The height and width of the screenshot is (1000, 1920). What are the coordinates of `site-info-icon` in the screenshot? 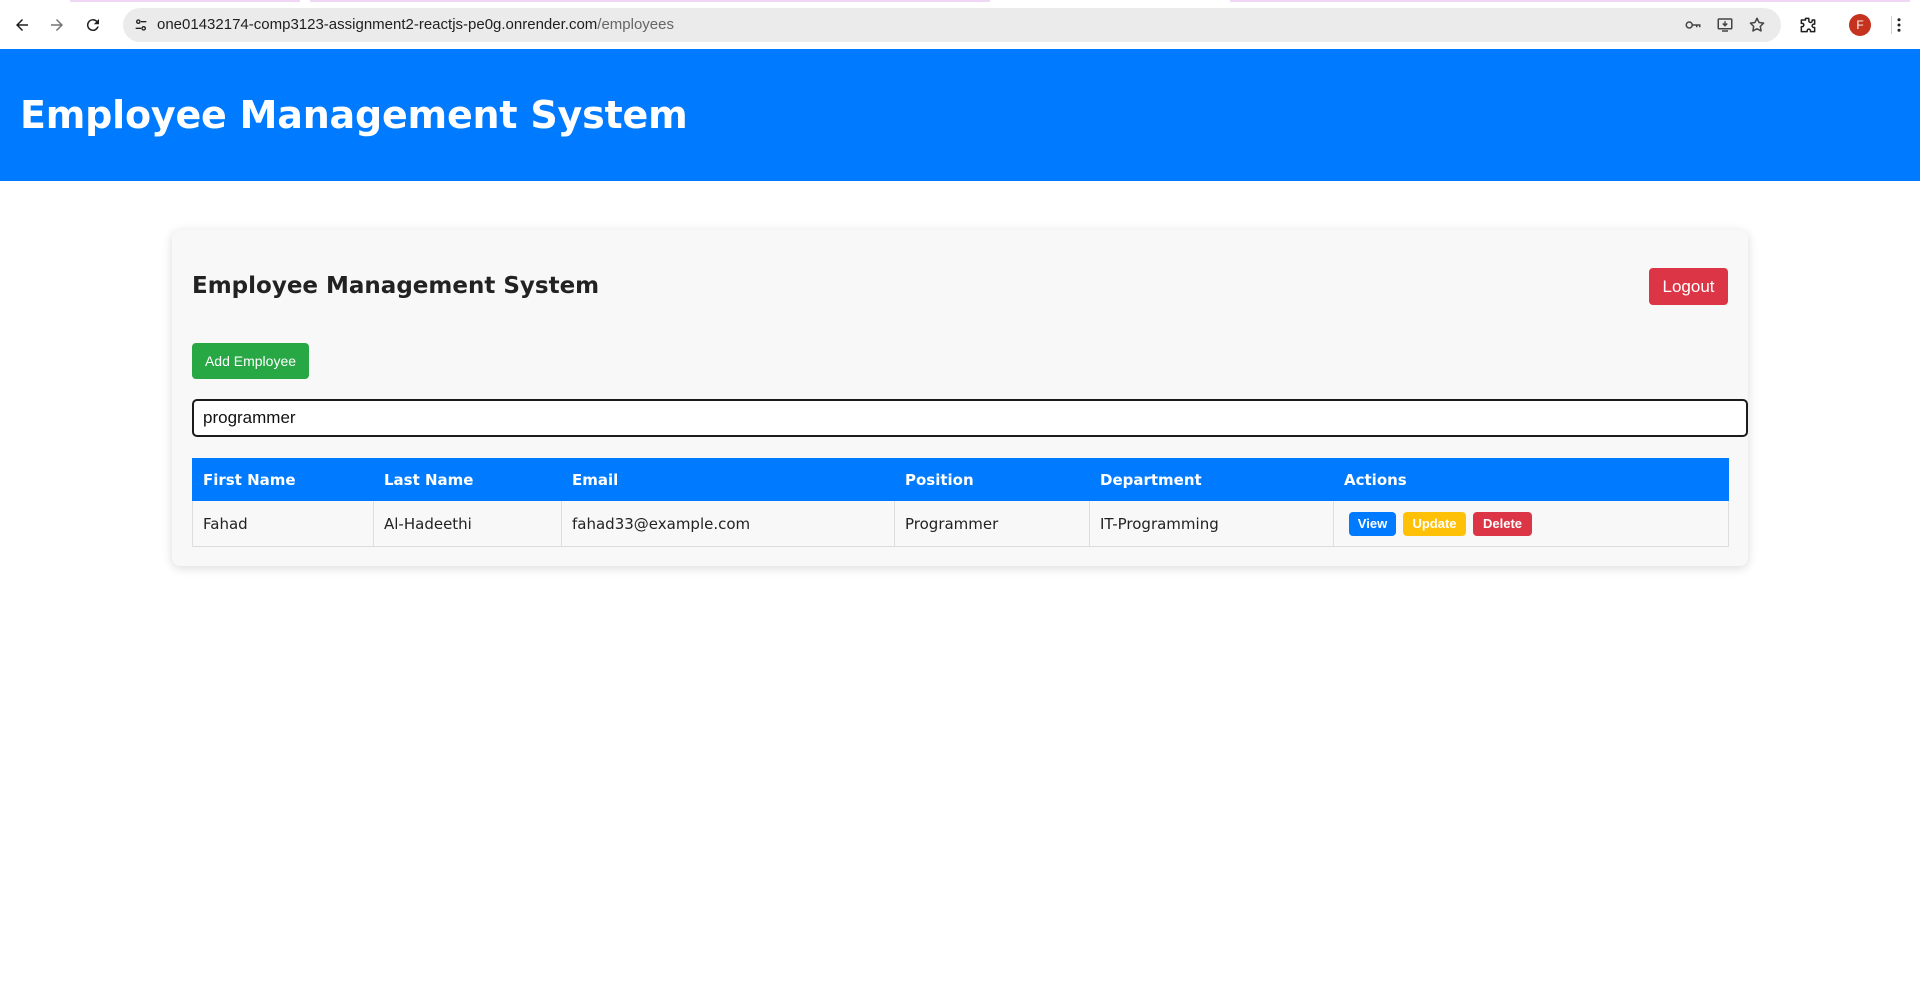 It's located at (141, 25).